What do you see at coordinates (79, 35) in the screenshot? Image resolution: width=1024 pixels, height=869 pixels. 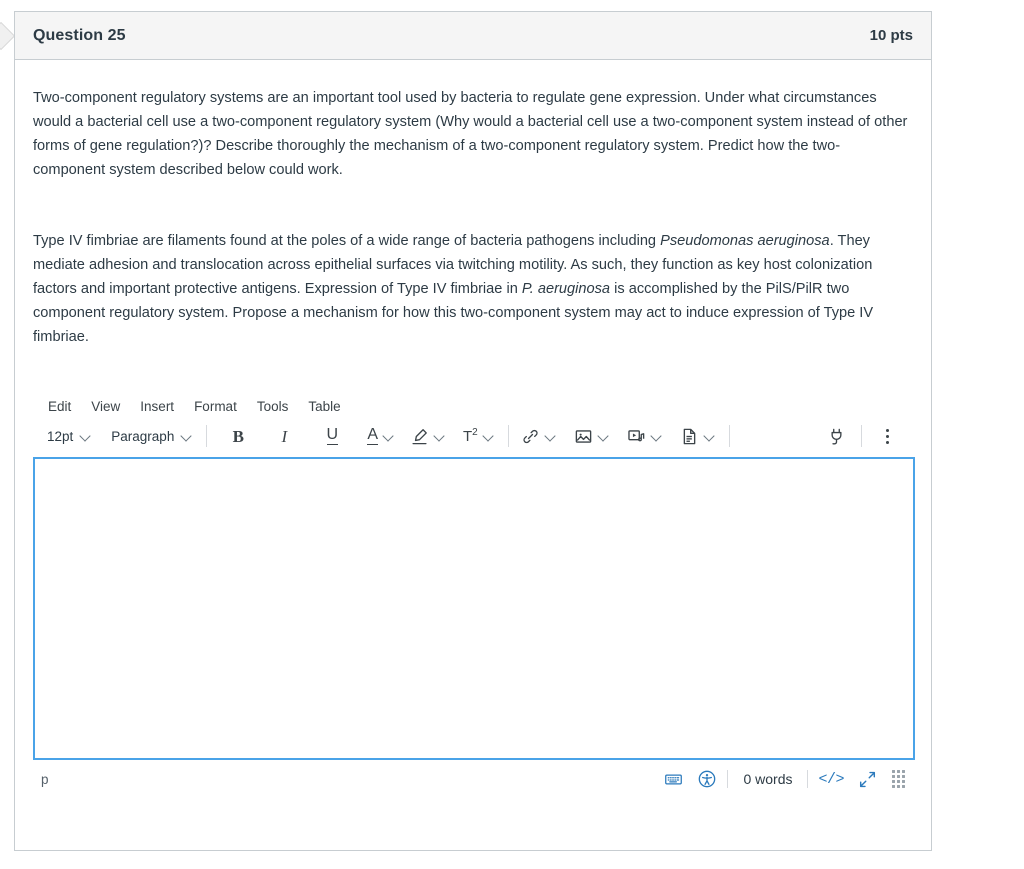 I see `question-title: Question 25` at bounding box center [79, 35].